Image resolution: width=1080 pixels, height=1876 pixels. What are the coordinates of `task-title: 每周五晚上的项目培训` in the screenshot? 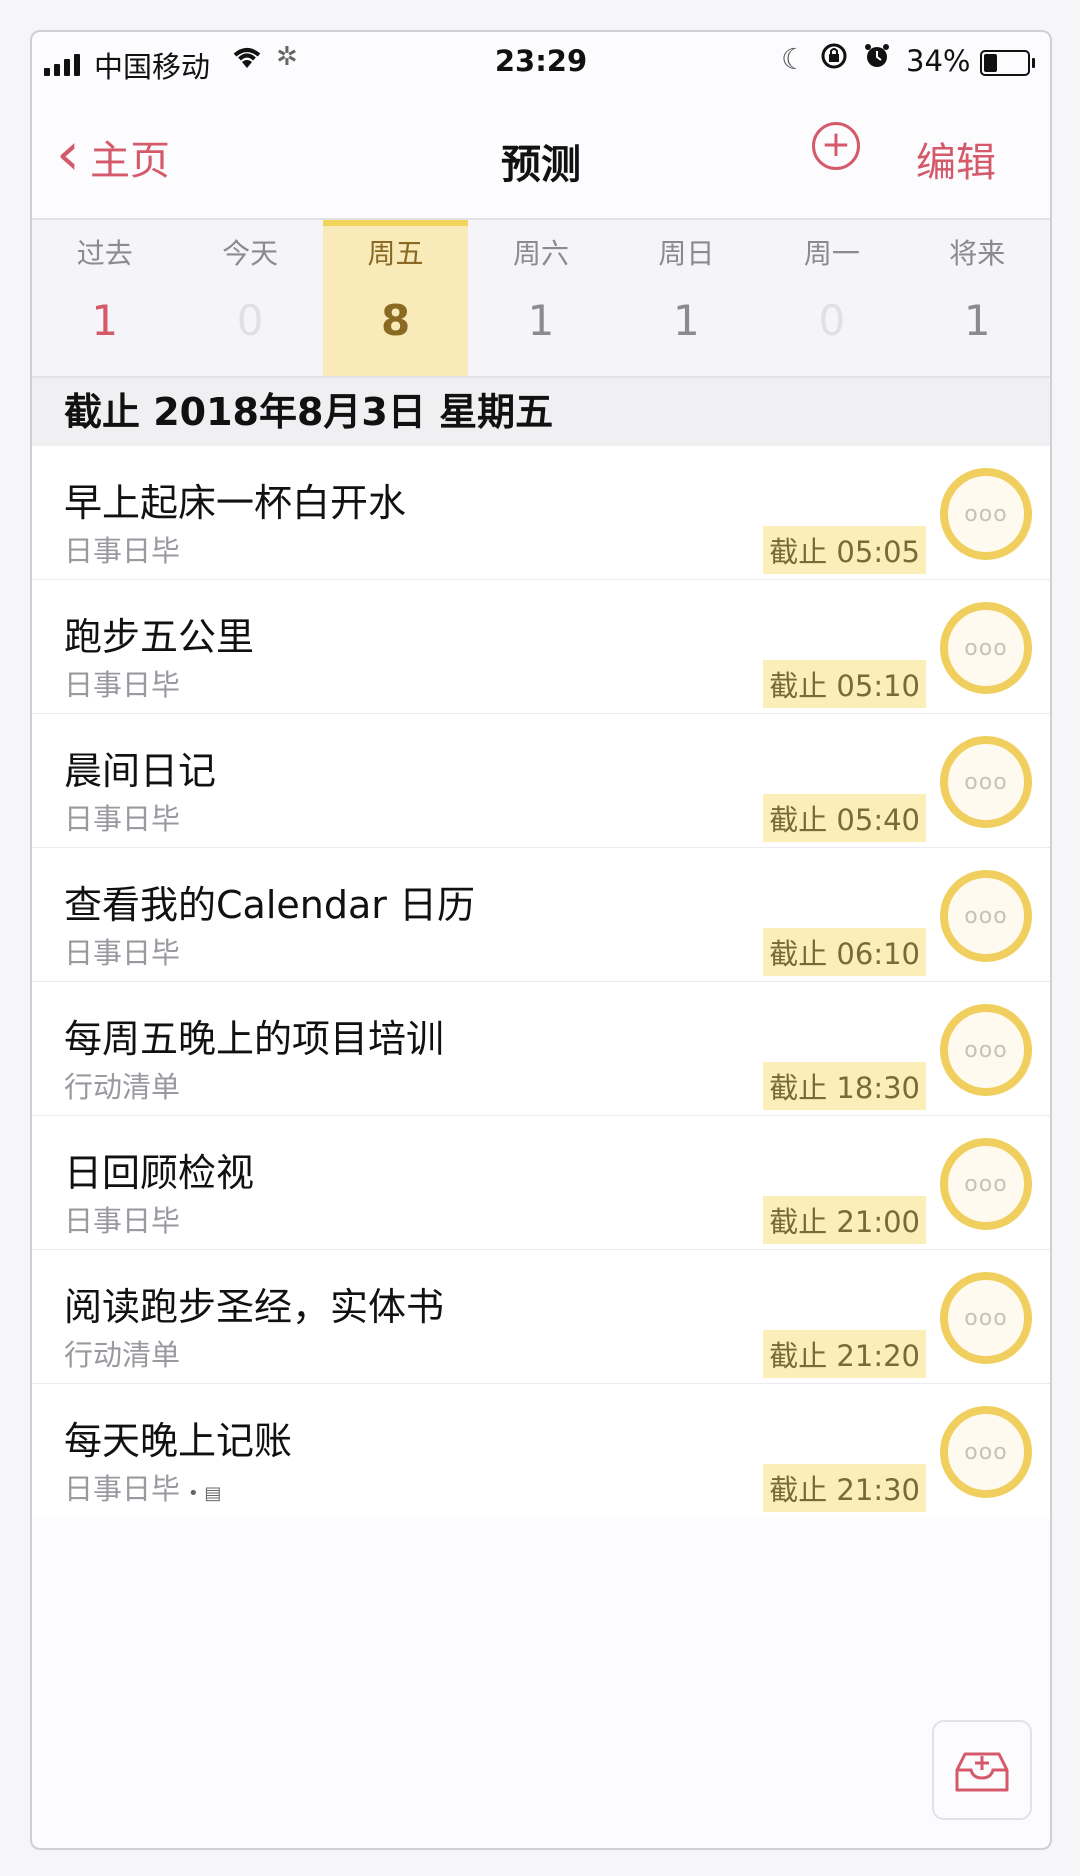 It's located at (254, 1039).